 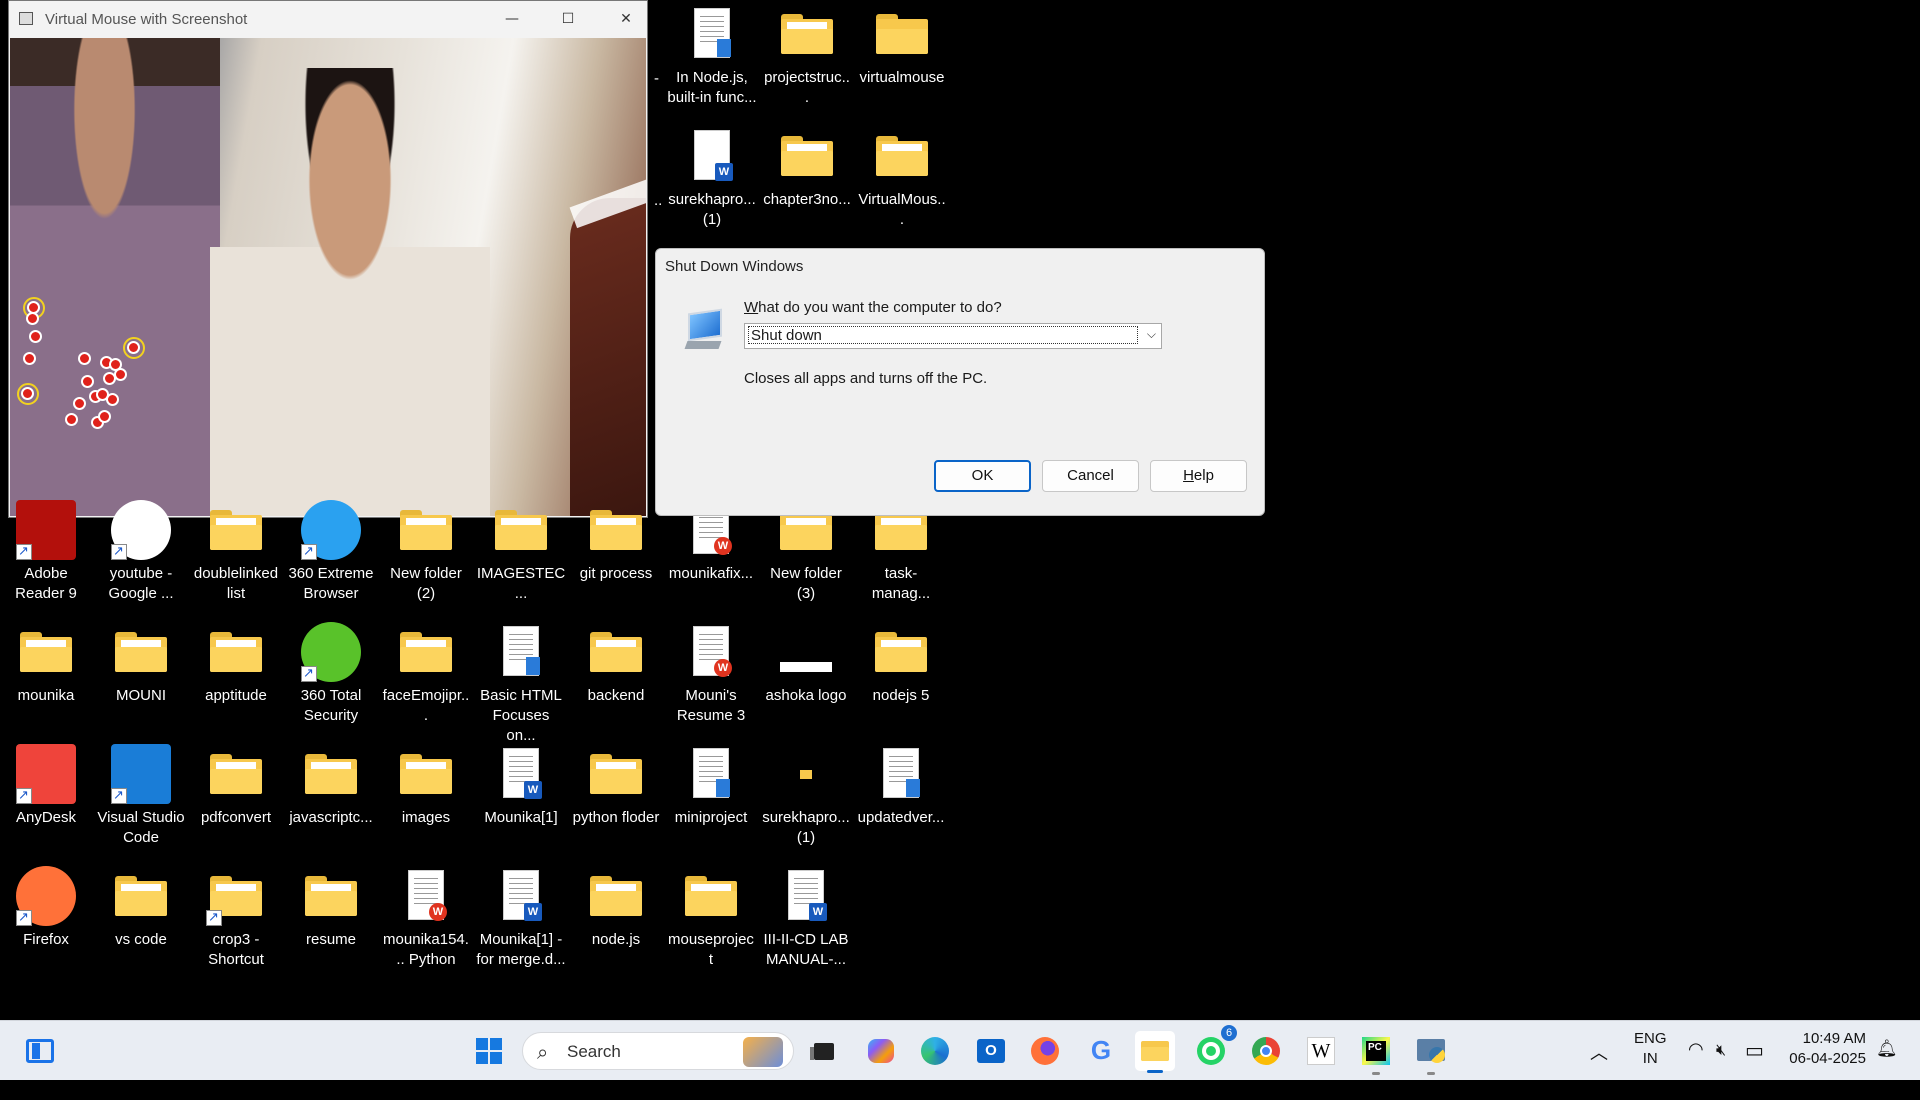 I want to click on desktop-icon: AnyDesk, so click(x=46, y=786).